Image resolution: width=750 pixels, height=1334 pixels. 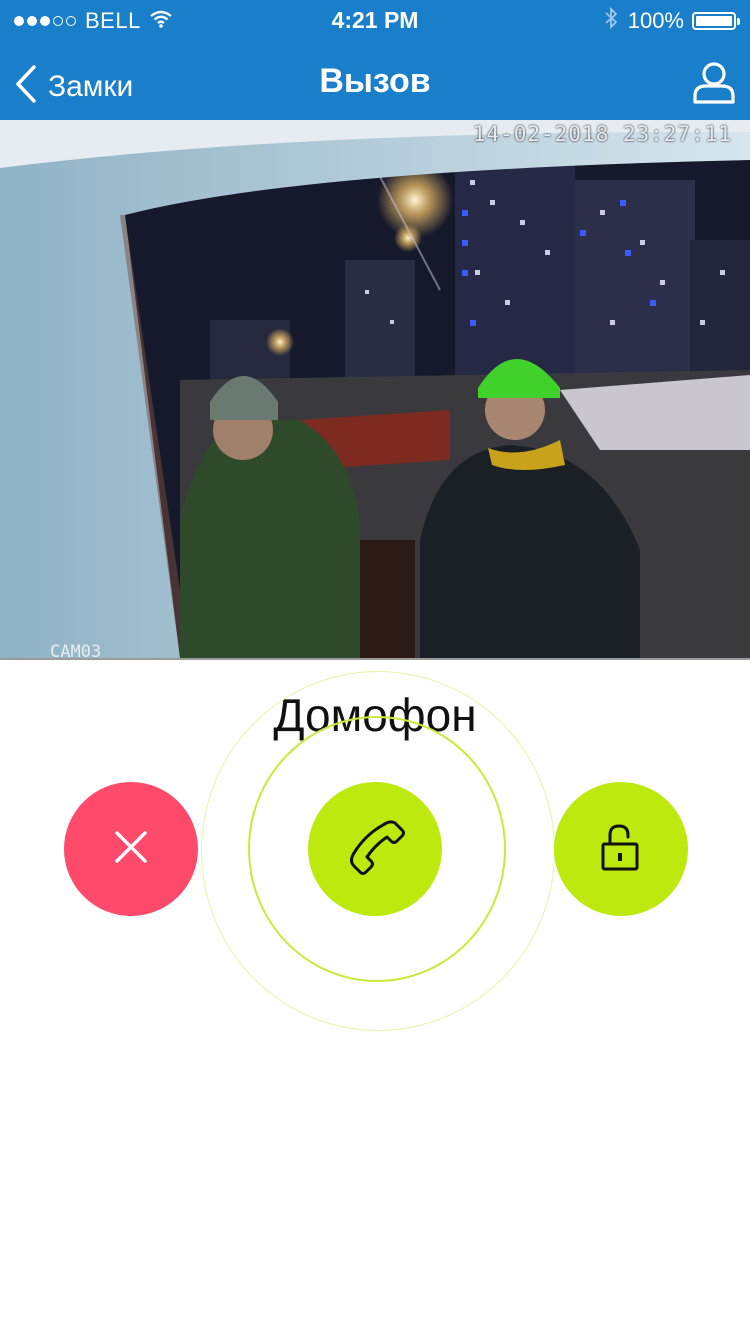 I want to click on user-profile-button, so click(x=714, y=84).